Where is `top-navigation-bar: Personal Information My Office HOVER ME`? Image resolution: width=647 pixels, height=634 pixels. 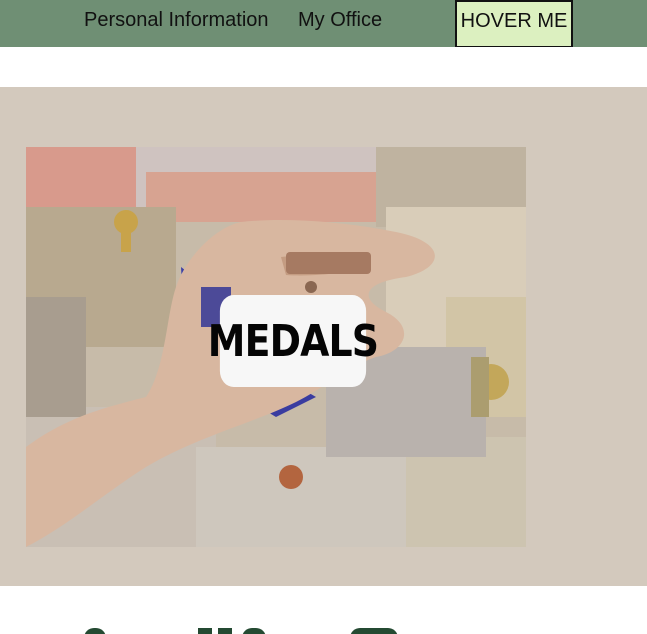
top-navigation-bar: Personal Information My Office HOVER ME is located at coordinates (323, 24).